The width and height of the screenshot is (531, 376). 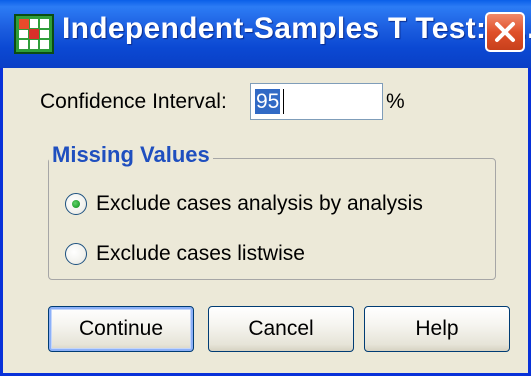 What do you see at coordinates (131, 155) in the screenshot?
I see `missing-values-title: Missing Values` at bounding box center [131, 155].